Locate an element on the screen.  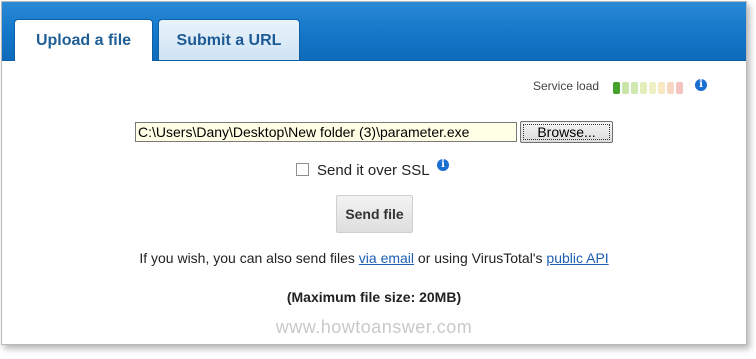
info-icon: i is located at coordinates (701, 85).